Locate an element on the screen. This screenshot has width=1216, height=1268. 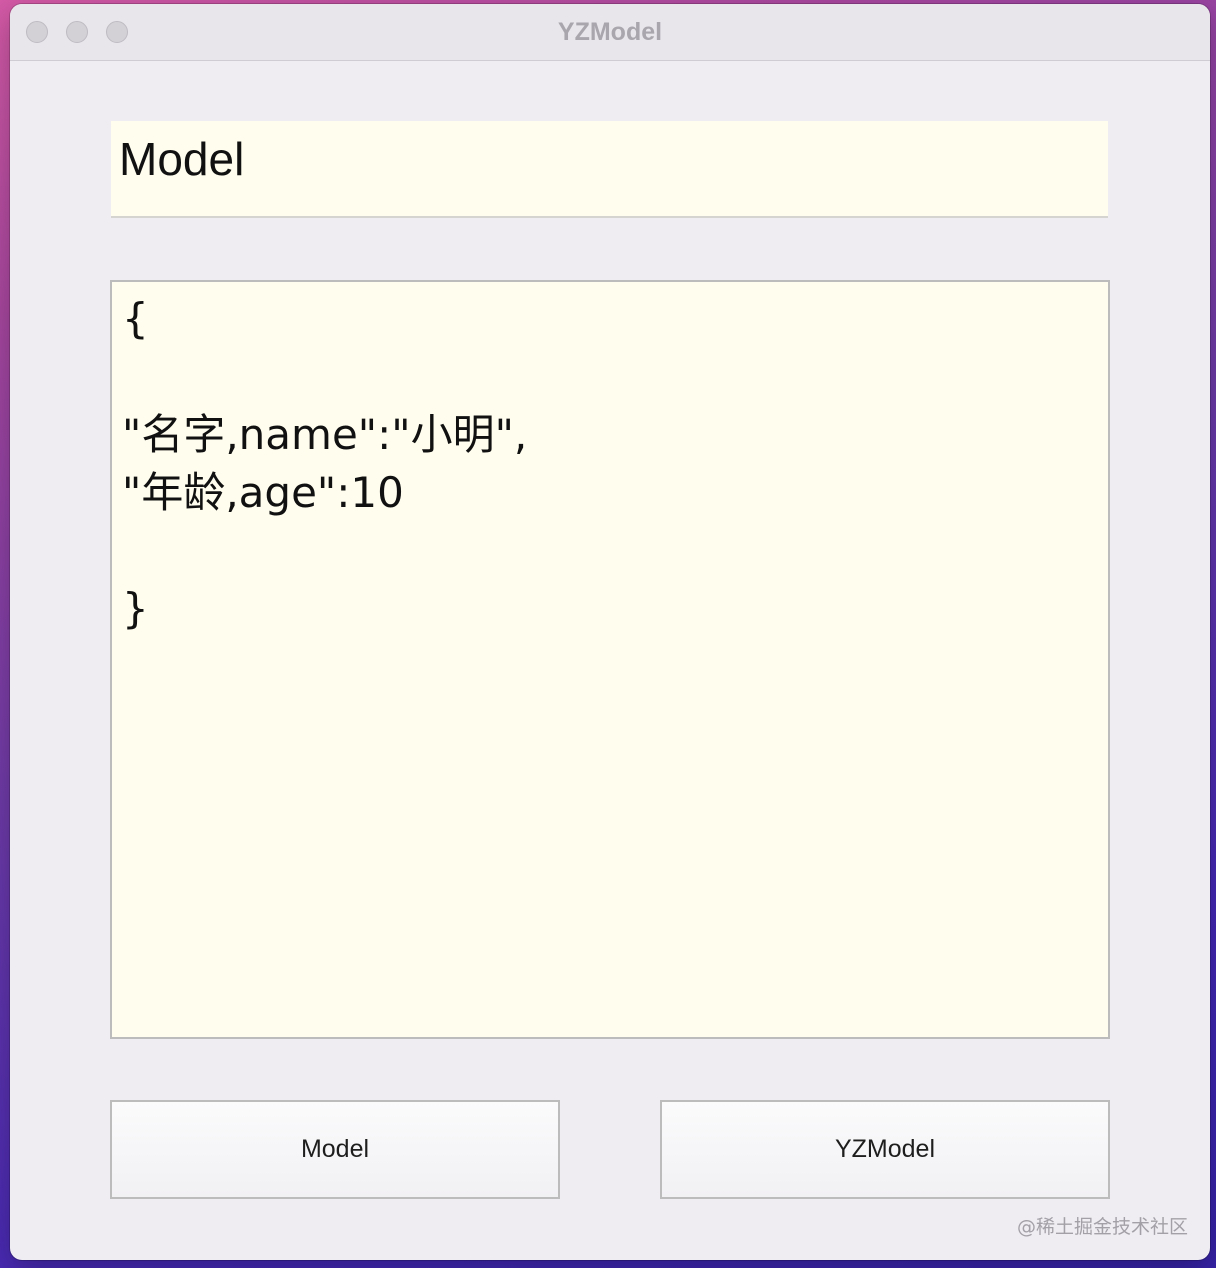
json-line: "年龄,age":10 is located at coordinates (263, 492).